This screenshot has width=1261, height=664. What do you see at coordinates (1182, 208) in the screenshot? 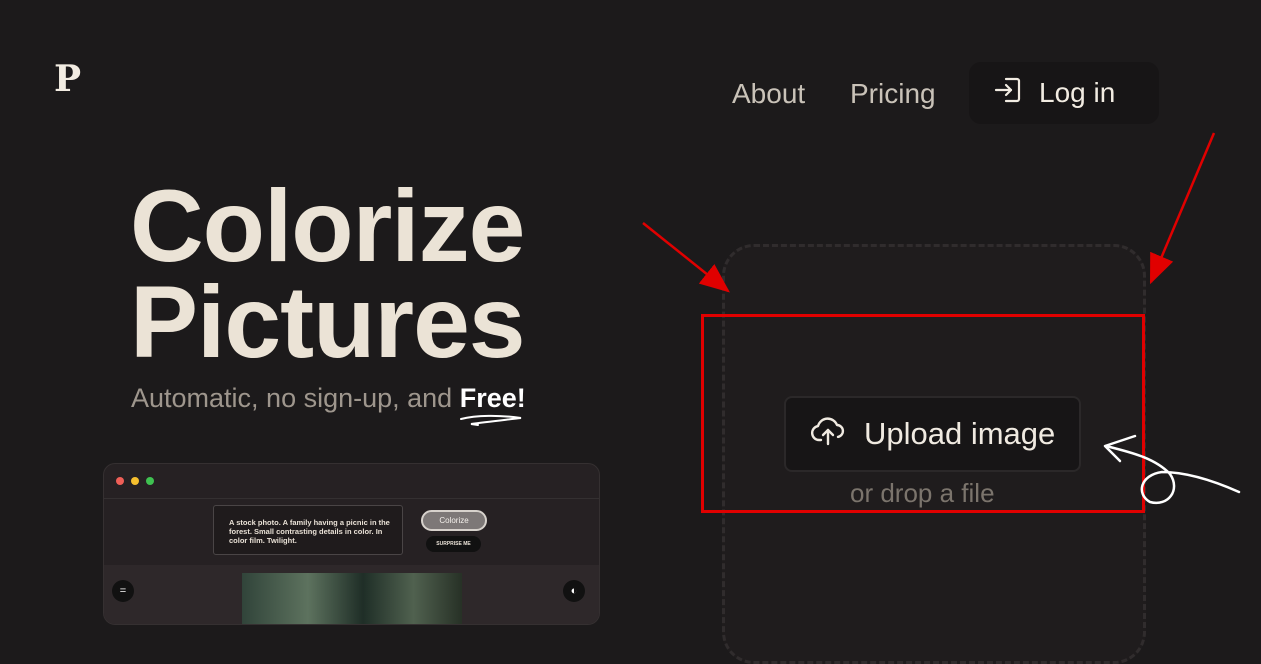
I see `red-arrow-right` at bounding box center [1182, 208].